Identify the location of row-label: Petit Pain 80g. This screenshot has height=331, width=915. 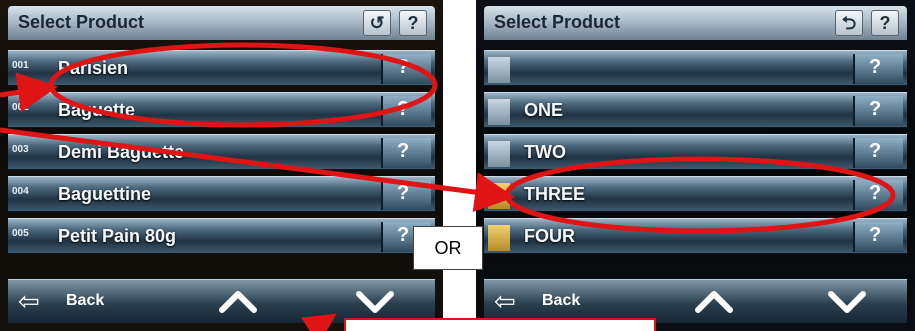
(117, 236).